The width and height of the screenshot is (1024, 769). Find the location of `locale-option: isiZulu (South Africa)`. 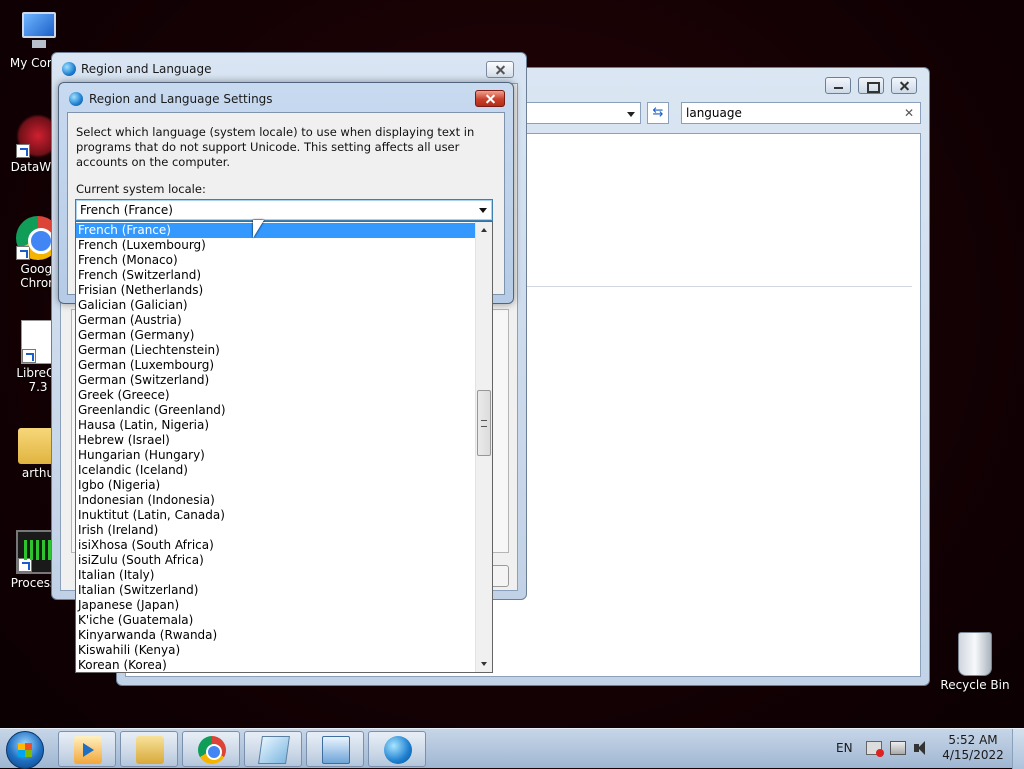

locale-option: isiZulu (South Africa) is located at coordinates (275, 560).